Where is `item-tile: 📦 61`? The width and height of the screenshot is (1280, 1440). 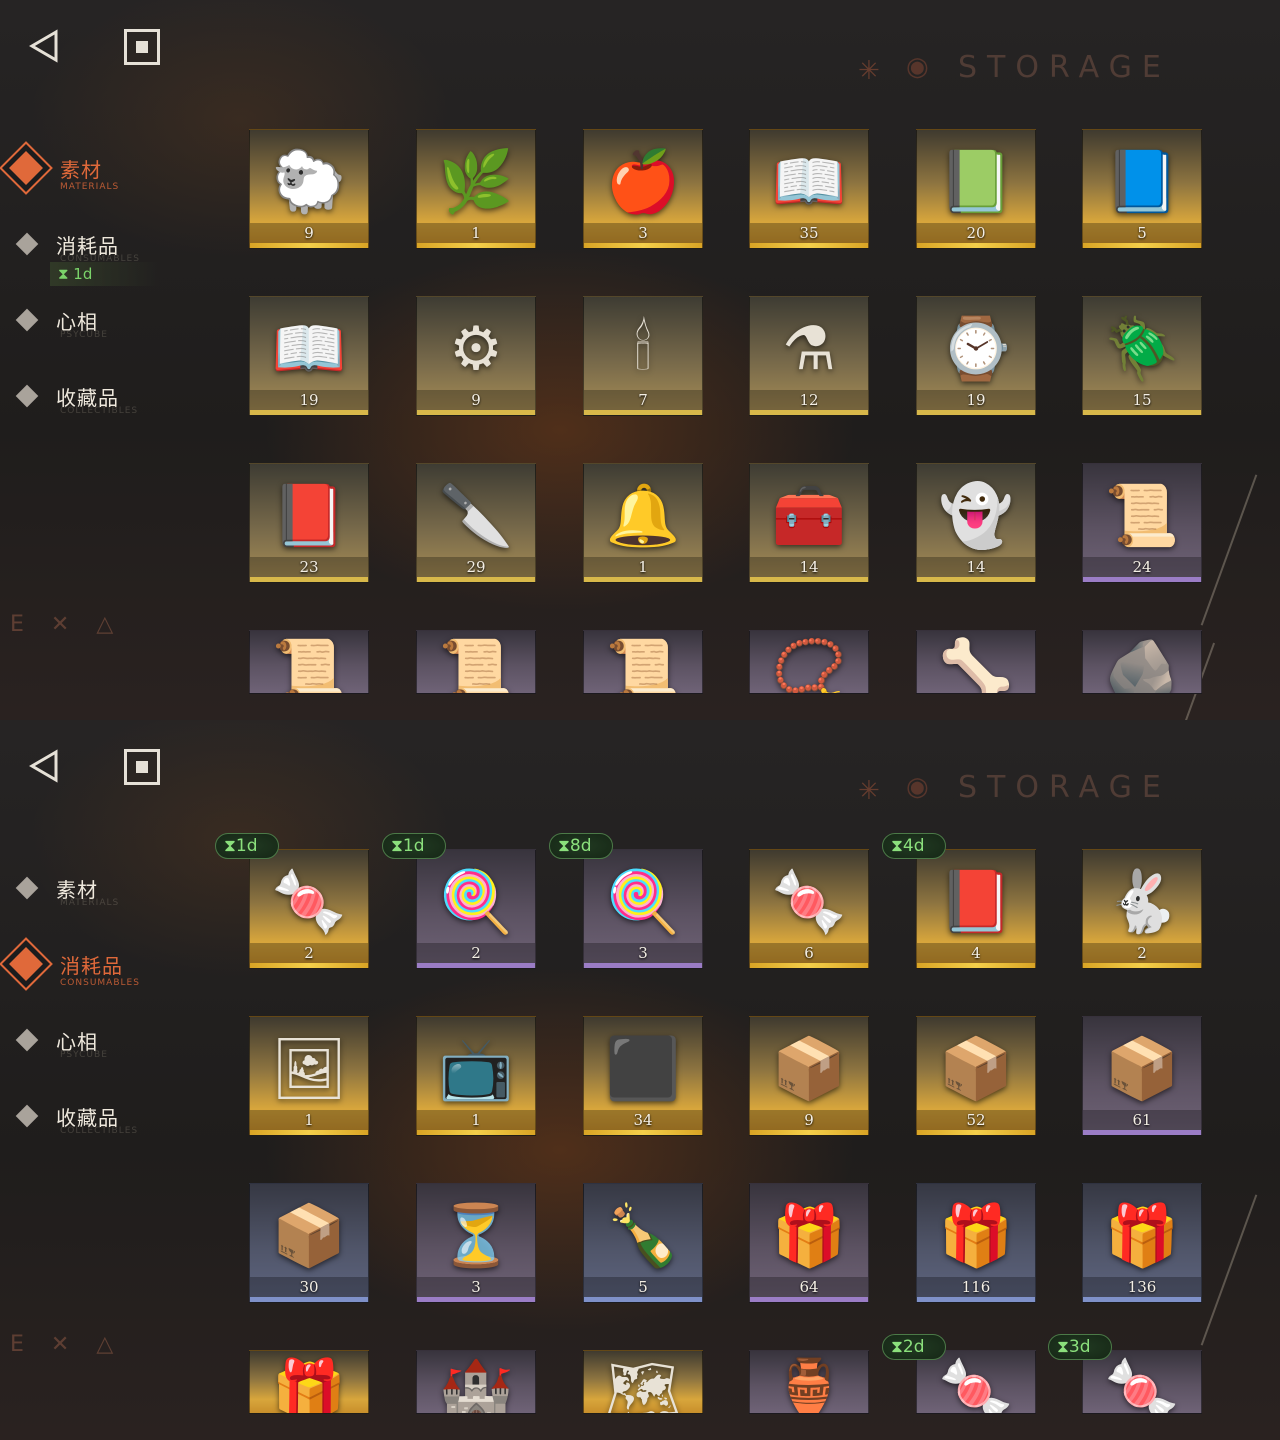 item-tile: 📦 61 is located at coordinates (1142, 1076).